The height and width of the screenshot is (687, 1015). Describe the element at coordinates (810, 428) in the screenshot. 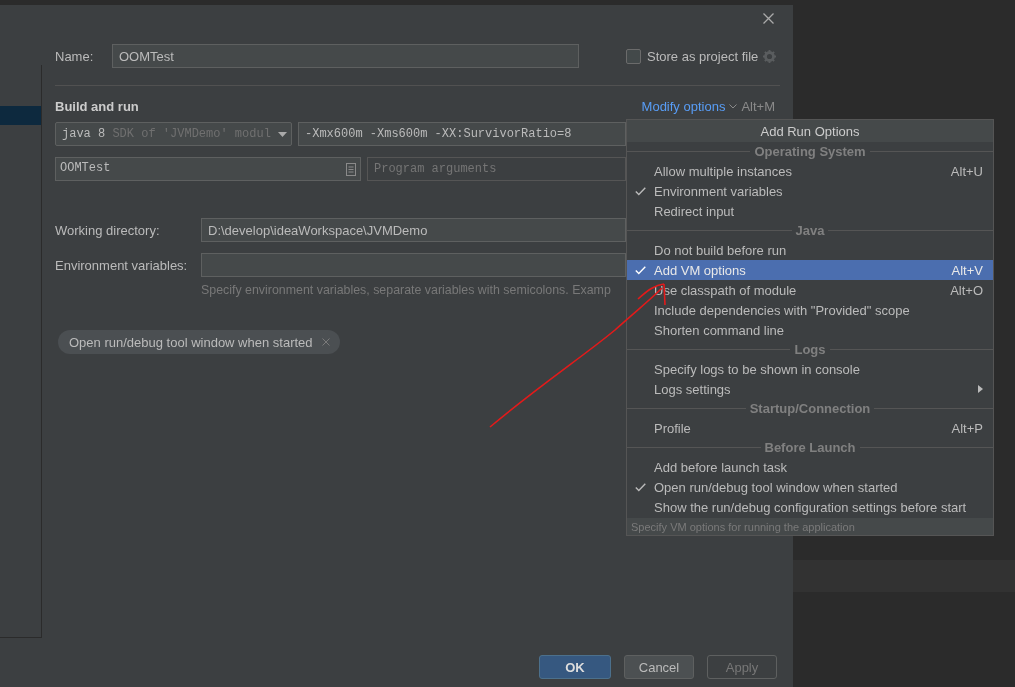

I see `menu-item: Profile Alt+P` at that location.